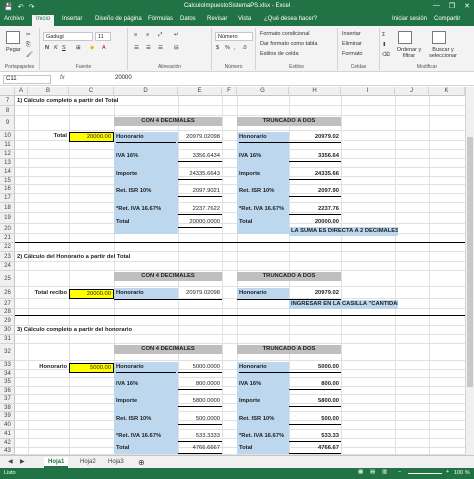  What do you see at coordinates (217, 48) in the screenshot?
I see `currency-icon: $` at bounding box center [217, 48].